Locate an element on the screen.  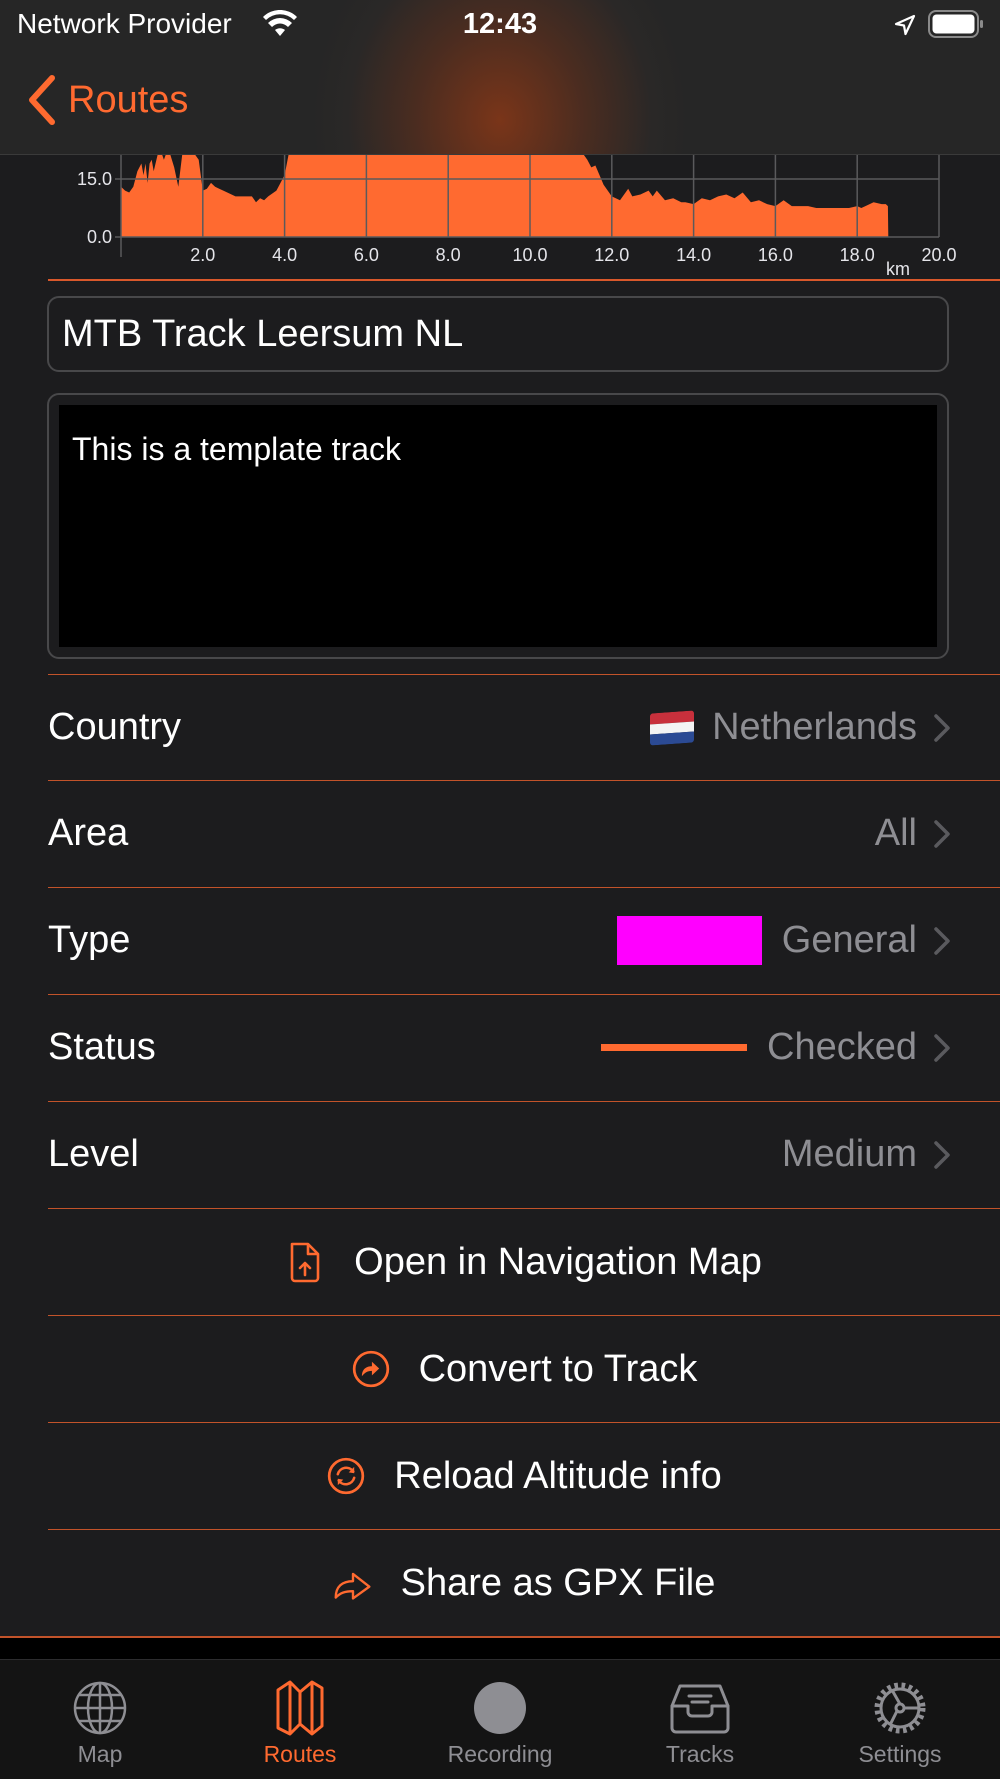
x-tick-label: 8.0 is located at coordinates (448, 255).